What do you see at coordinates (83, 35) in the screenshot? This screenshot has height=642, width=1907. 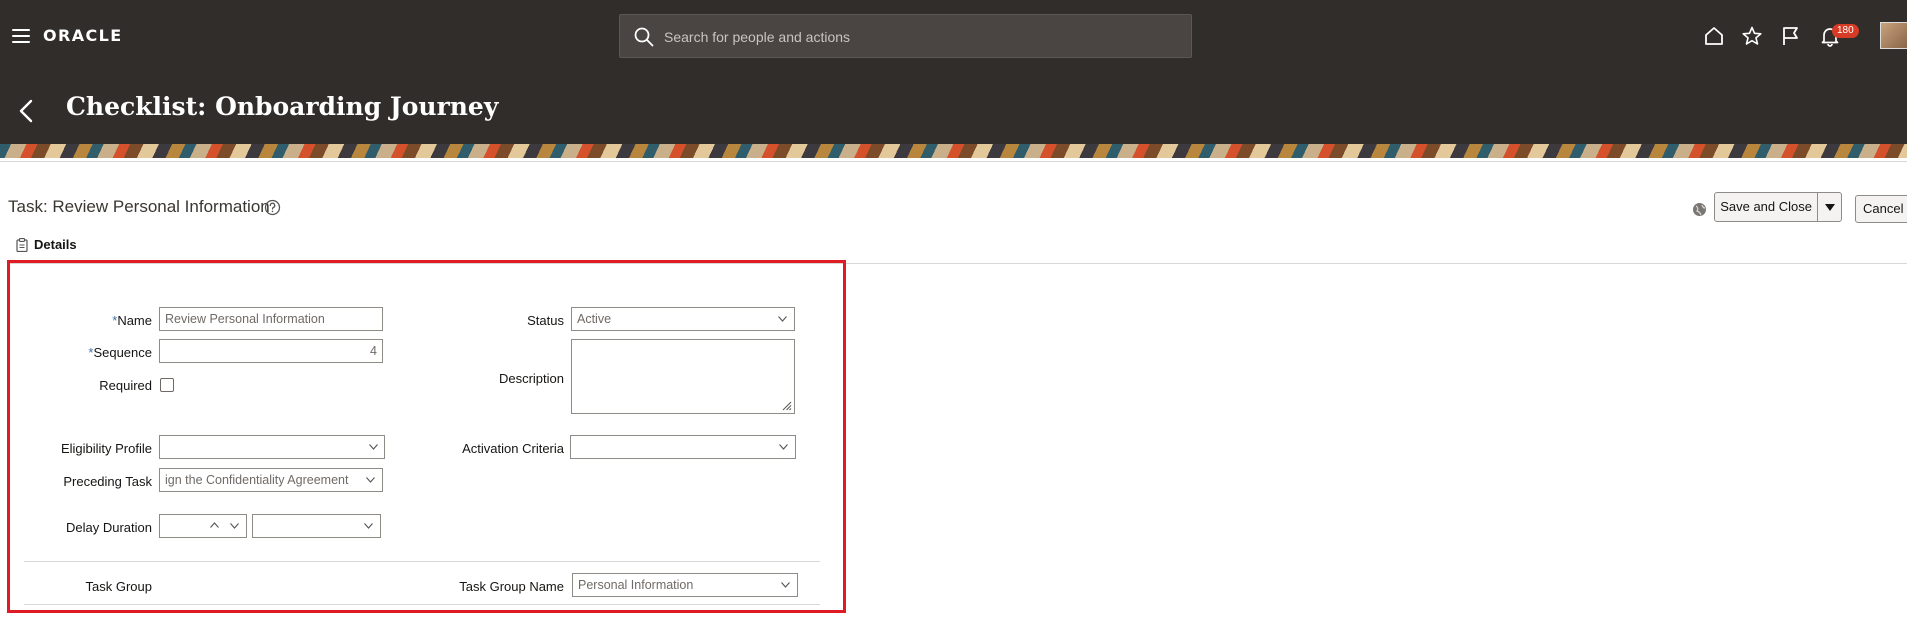 I see `oracle-logo: ORACLE` at bounding box center [83, 35].